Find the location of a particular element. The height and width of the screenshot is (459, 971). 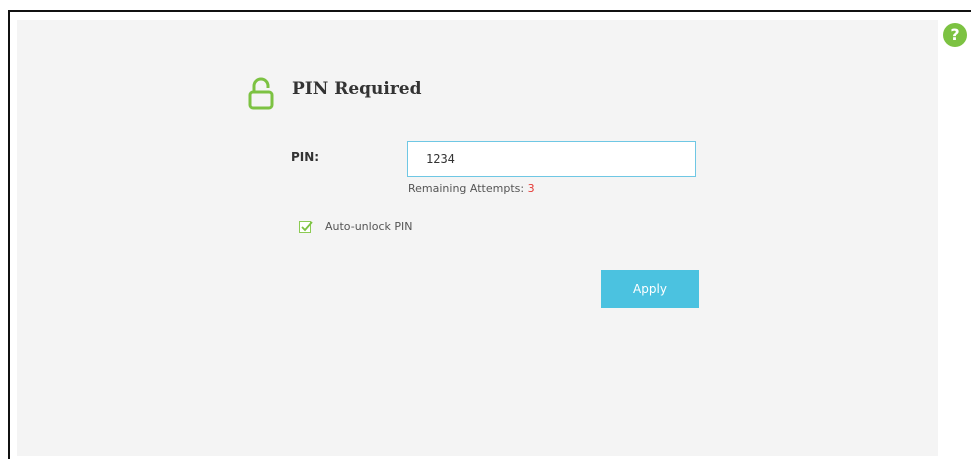

pin-input is located at coordinates (551, 159).